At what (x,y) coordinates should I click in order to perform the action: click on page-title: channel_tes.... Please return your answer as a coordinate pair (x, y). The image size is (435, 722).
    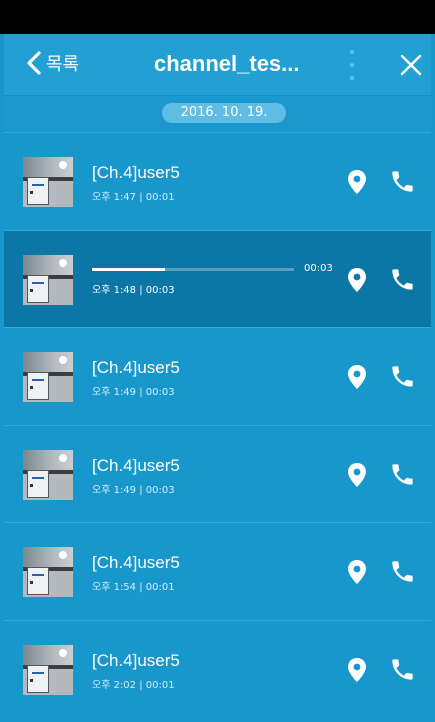
    Looking at the image, I should click on (227, 63).